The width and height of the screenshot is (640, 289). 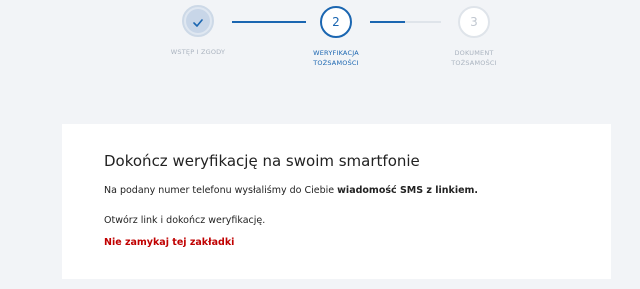 I want to click on check-icon, so click(x=198, y=21).